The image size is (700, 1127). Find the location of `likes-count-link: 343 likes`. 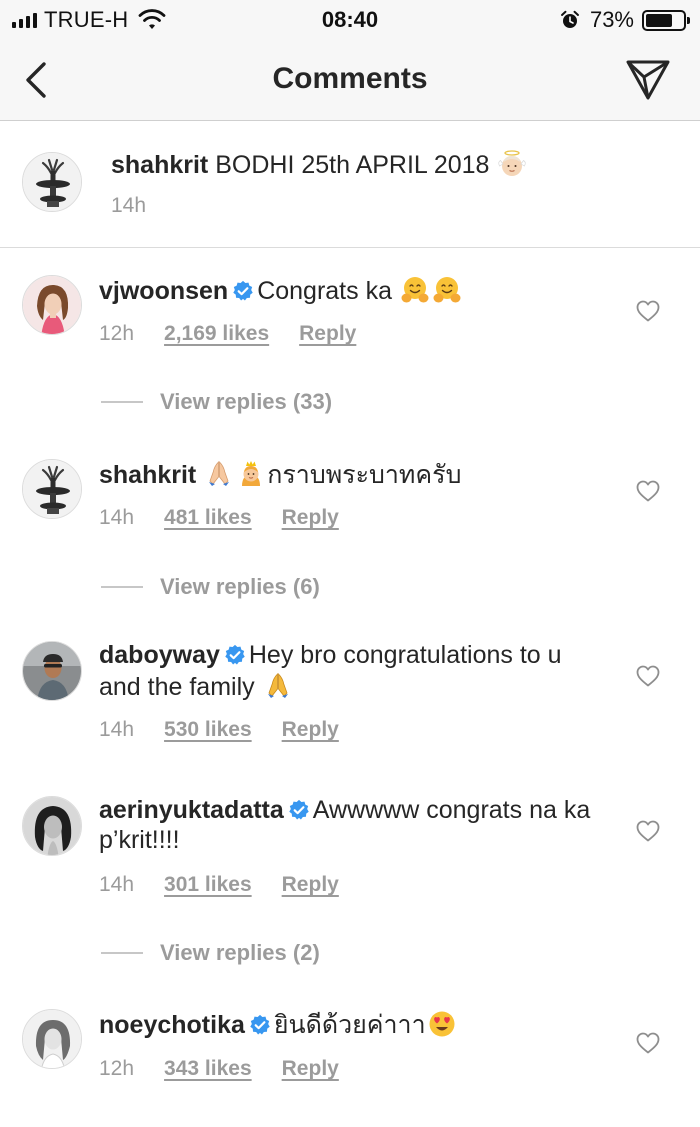

likes-count-link: 343 likes is located at coordinates (208, 1069).